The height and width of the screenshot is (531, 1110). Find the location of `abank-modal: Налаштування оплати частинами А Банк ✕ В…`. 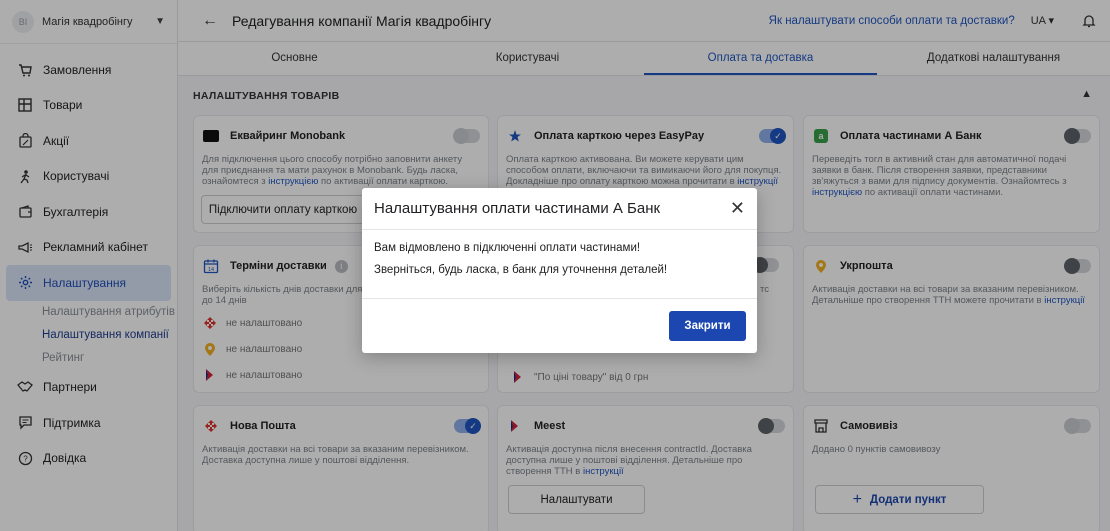

abank-modal: Налаштування оплати частинами А Банк ✕ В… is located at coordinates (559, 270).